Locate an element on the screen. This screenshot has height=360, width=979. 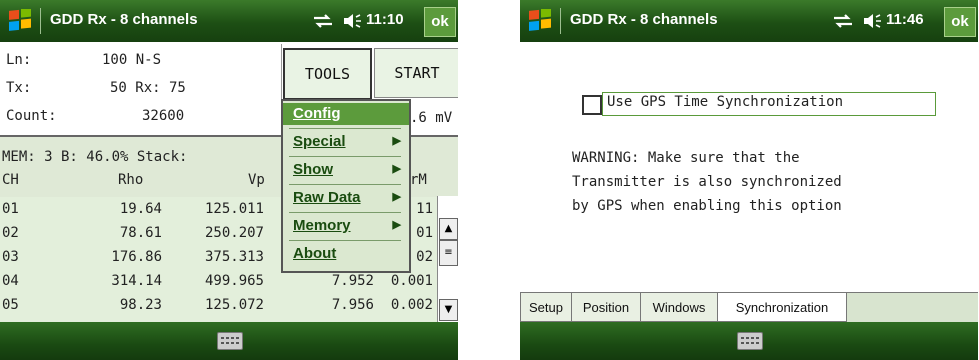
cell-rho: 314.14 is located at coordinates (136, 281).